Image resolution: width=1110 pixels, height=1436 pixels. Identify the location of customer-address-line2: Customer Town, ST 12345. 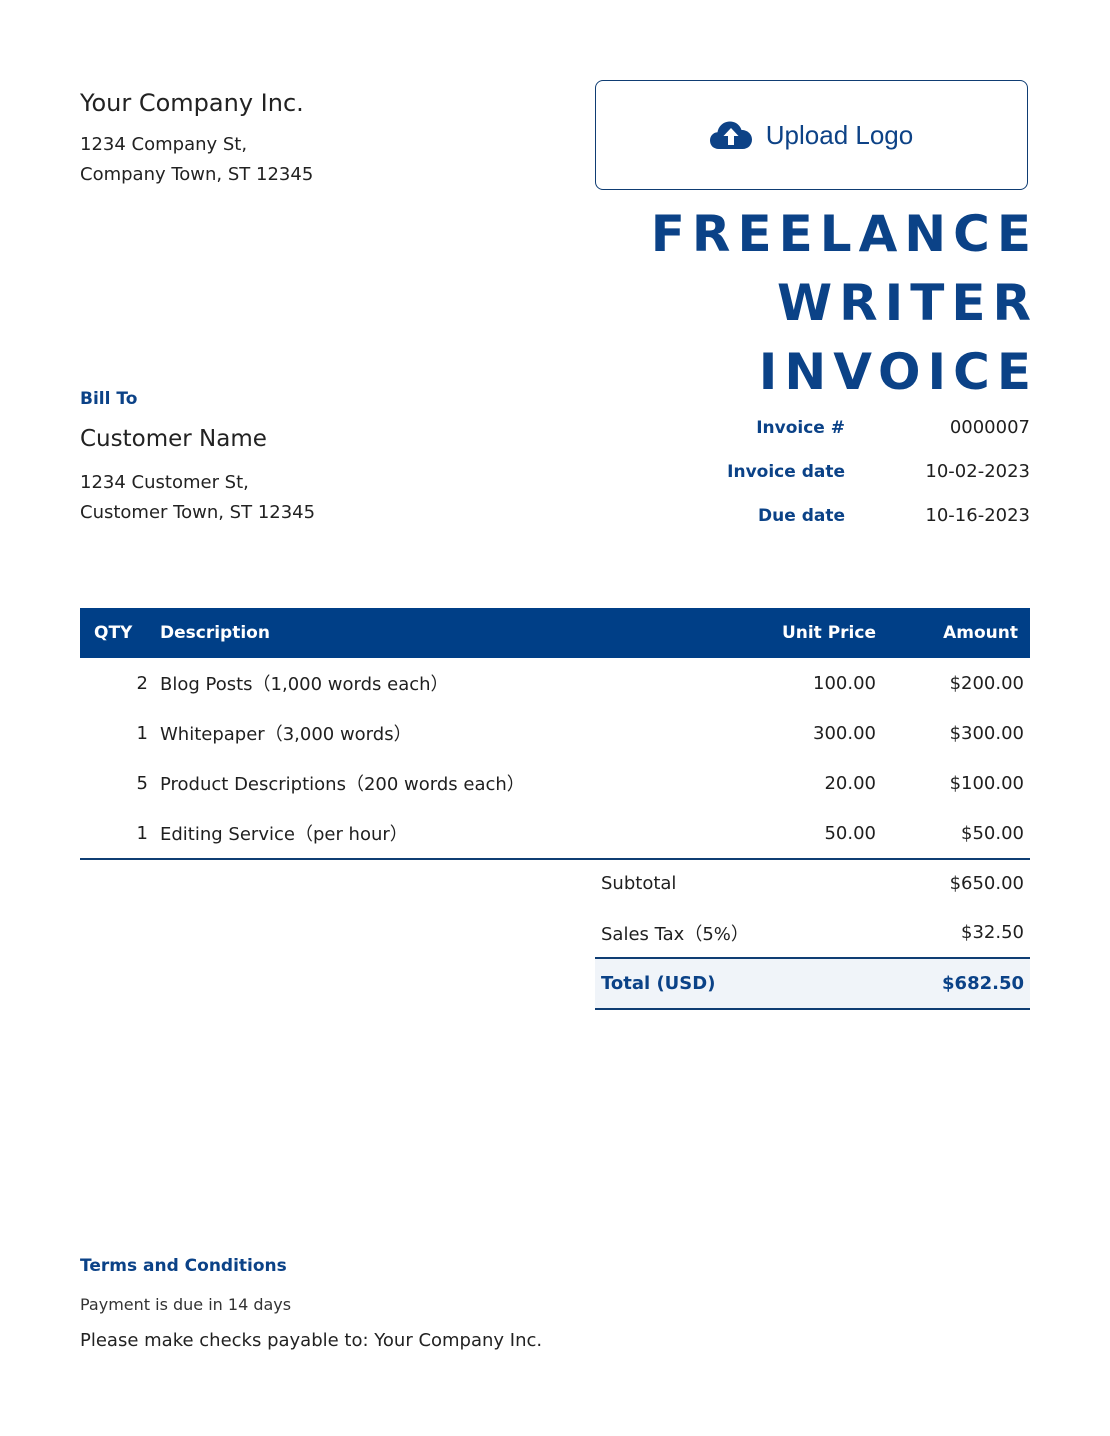
(198, 512).